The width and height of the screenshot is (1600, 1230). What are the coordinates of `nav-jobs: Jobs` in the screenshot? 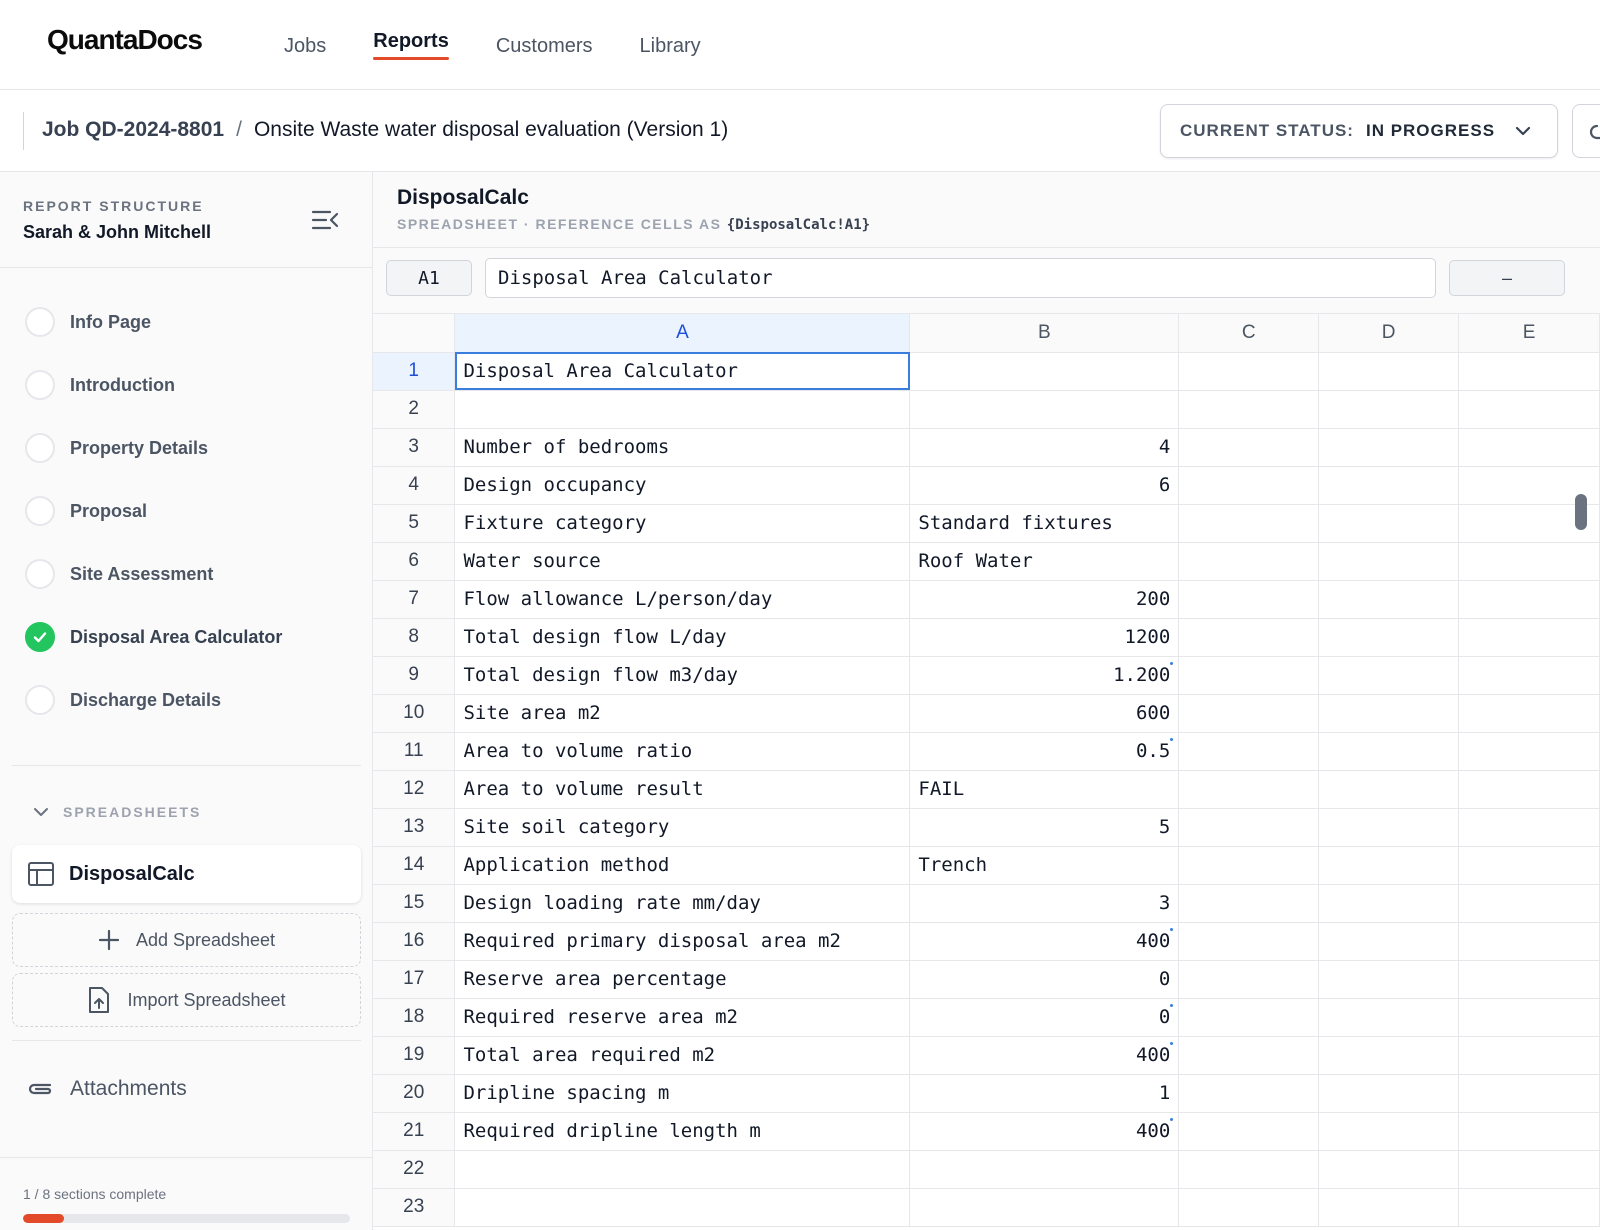 It's located at (305, 45).